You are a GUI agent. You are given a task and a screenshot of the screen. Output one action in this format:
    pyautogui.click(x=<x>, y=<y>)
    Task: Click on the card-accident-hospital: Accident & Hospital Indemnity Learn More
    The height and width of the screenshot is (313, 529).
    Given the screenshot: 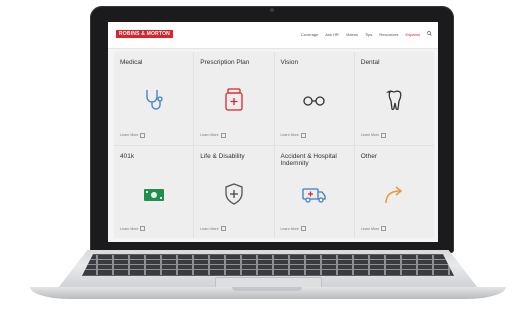 What is the action you would take?
    pyautogui.click(x=314, y=191)
    